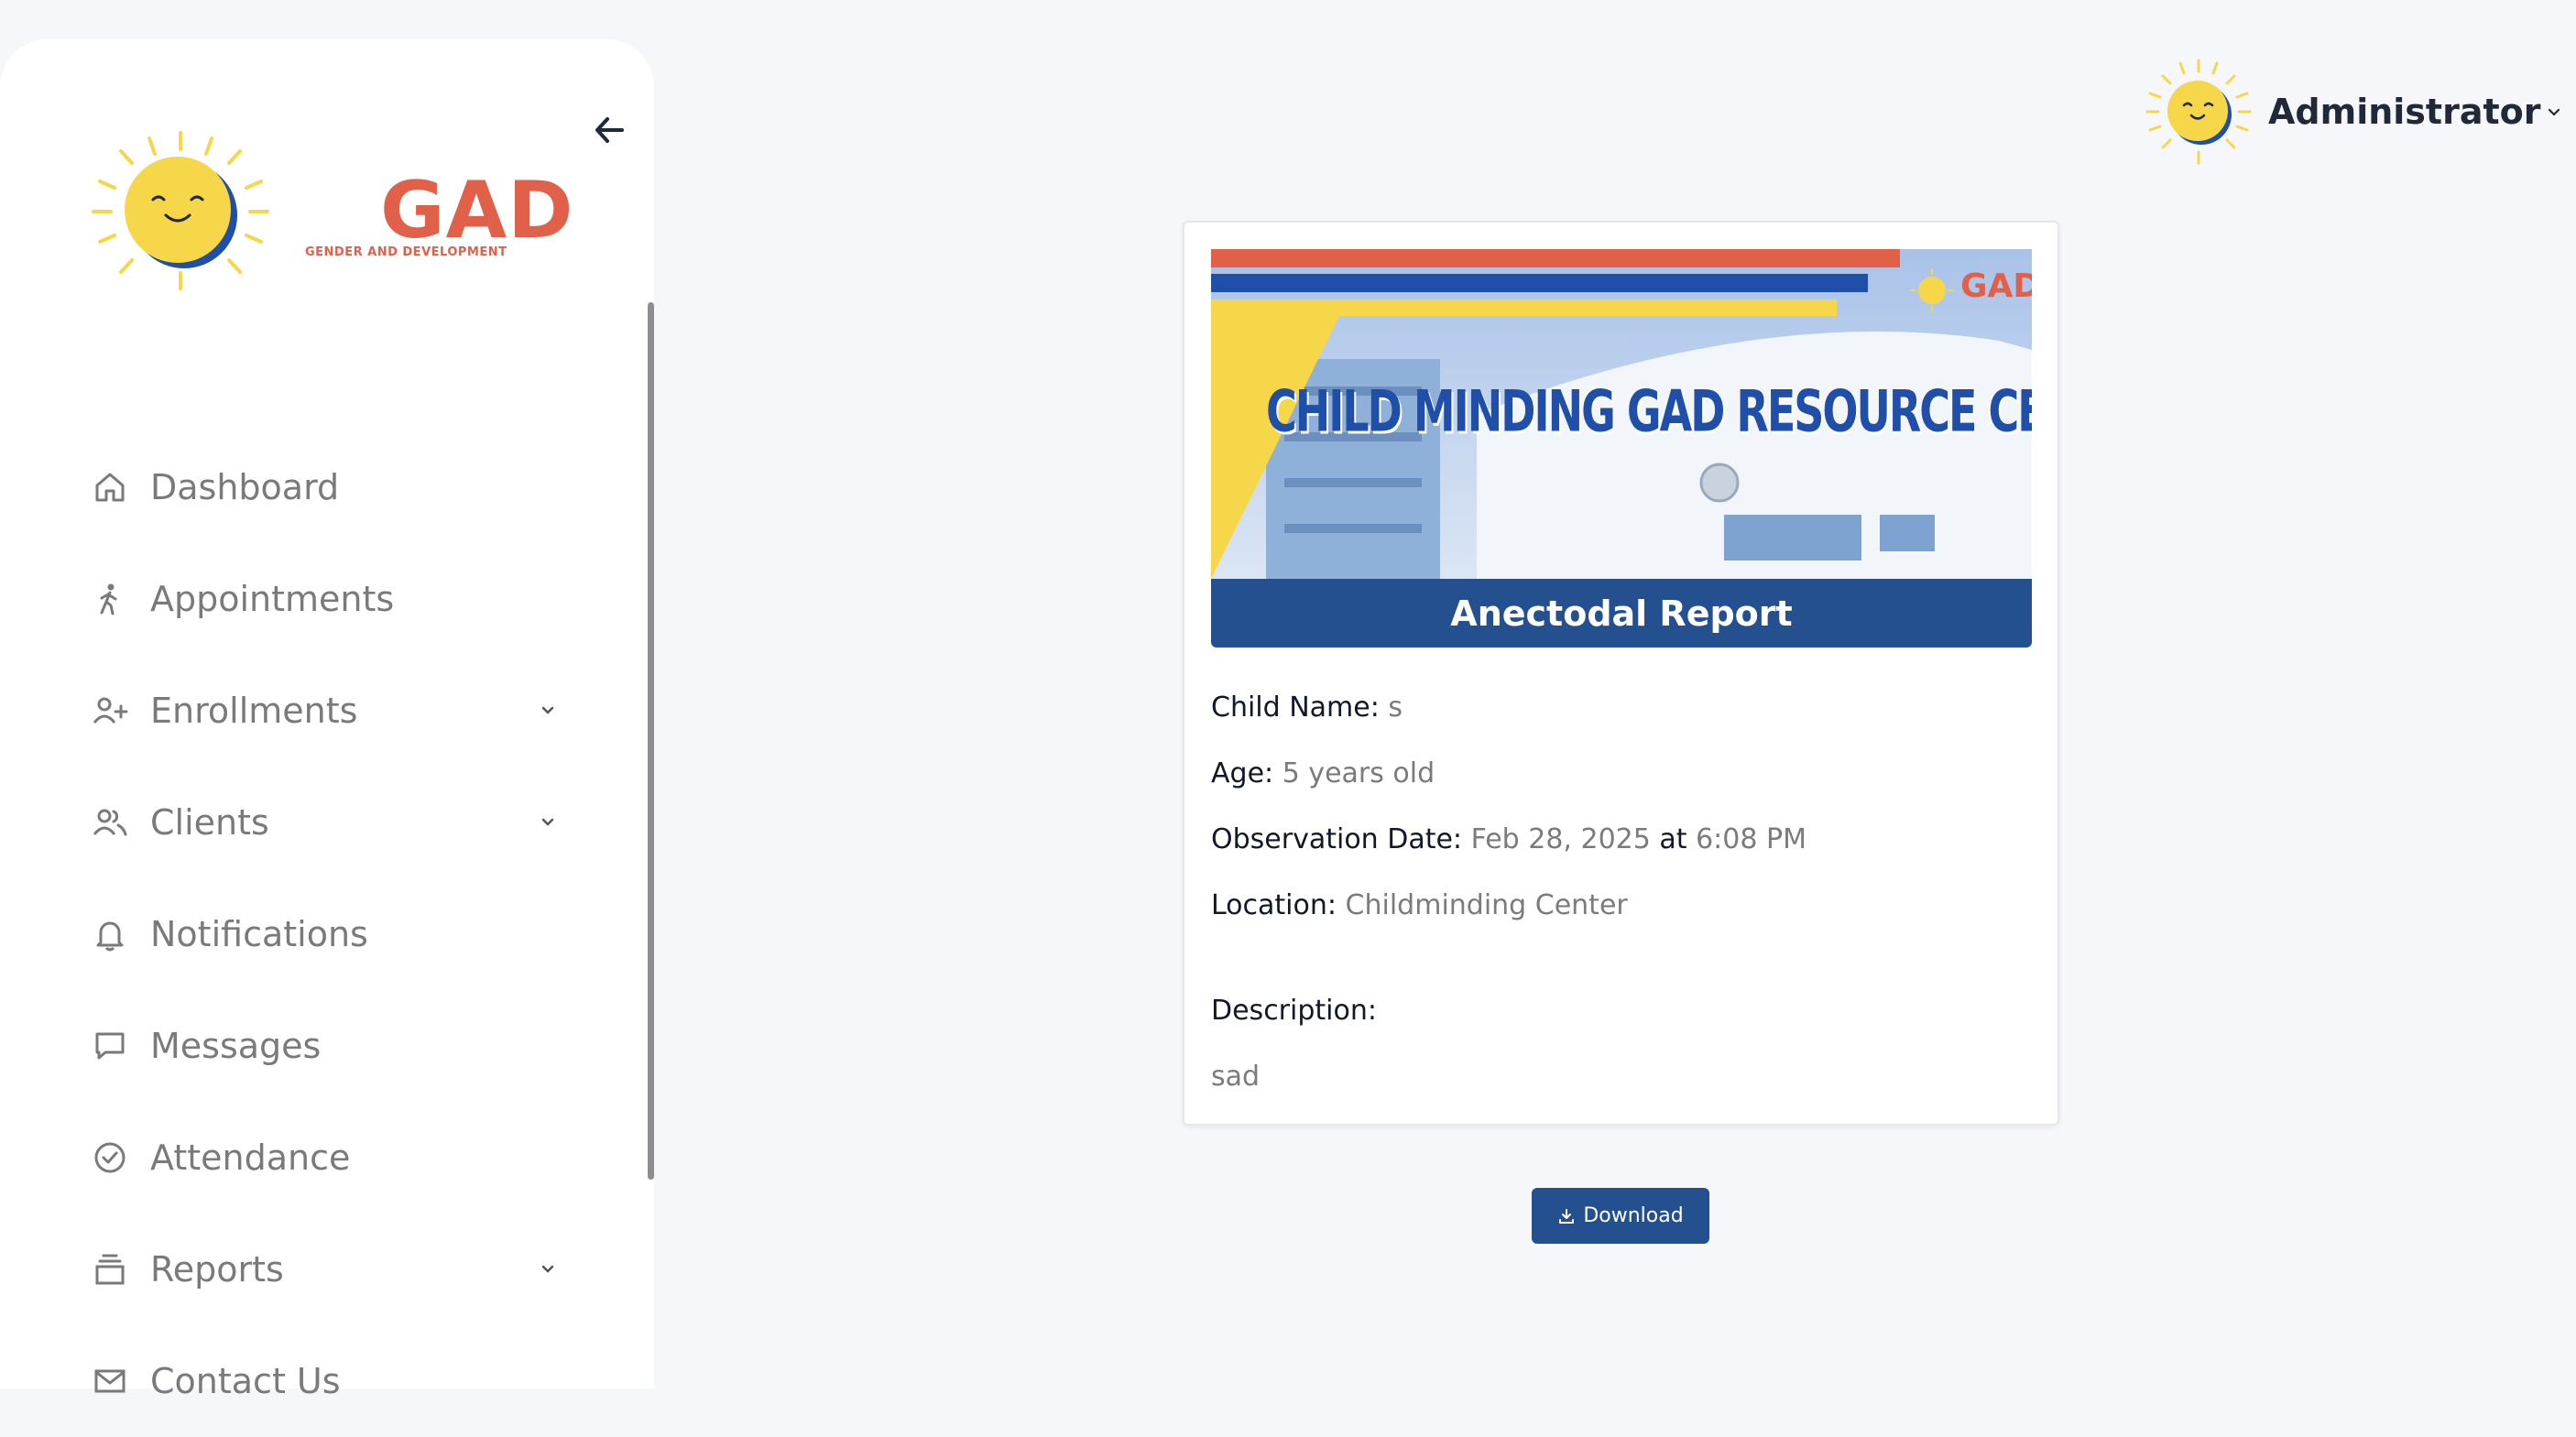 Image resolution: width=2576 pixels, height=1437 pixels. I want to click on sidebar-item-dashboard: Dashboard, so click(324, 487).